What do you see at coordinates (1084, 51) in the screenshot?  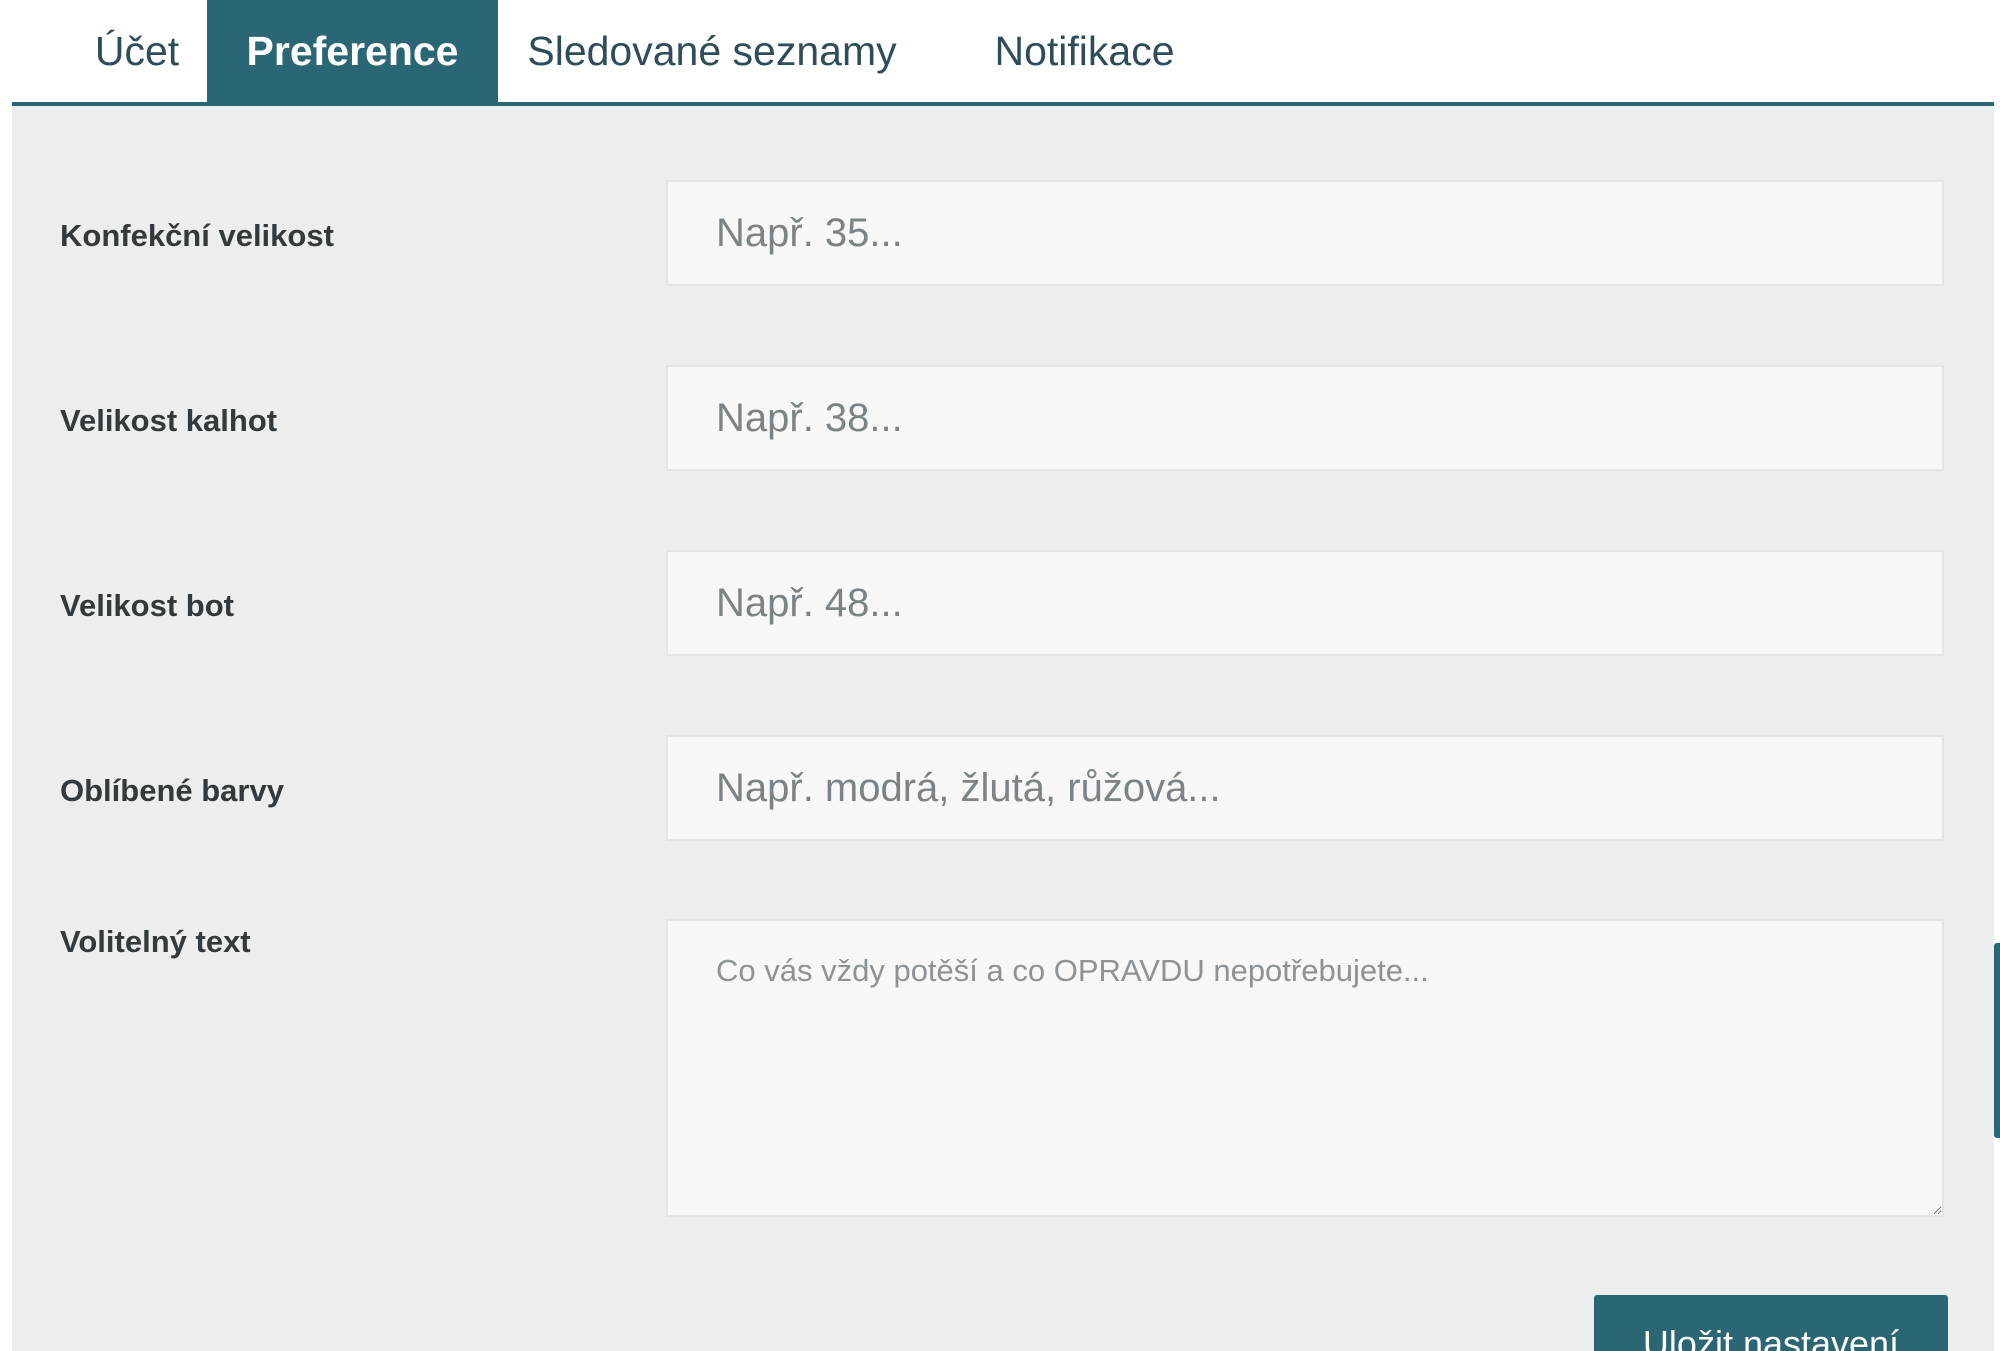 I see `tab-notifications: Notifikace` at bounding box center [1084, 51].